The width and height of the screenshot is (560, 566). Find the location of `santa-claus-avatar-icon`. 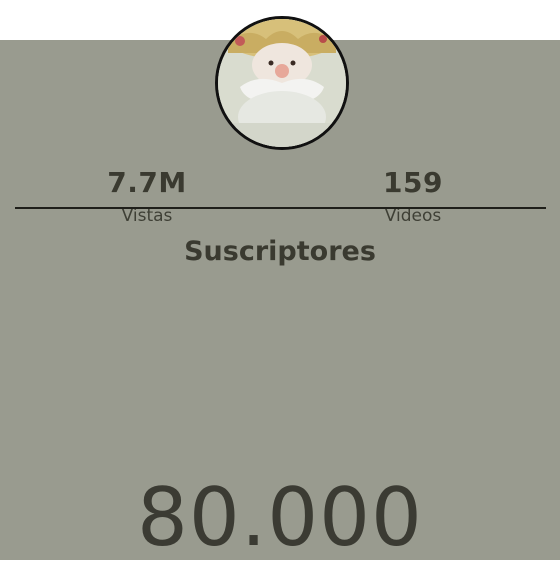

santa-claus-avatar-icon is located at coordinates (282, 83).